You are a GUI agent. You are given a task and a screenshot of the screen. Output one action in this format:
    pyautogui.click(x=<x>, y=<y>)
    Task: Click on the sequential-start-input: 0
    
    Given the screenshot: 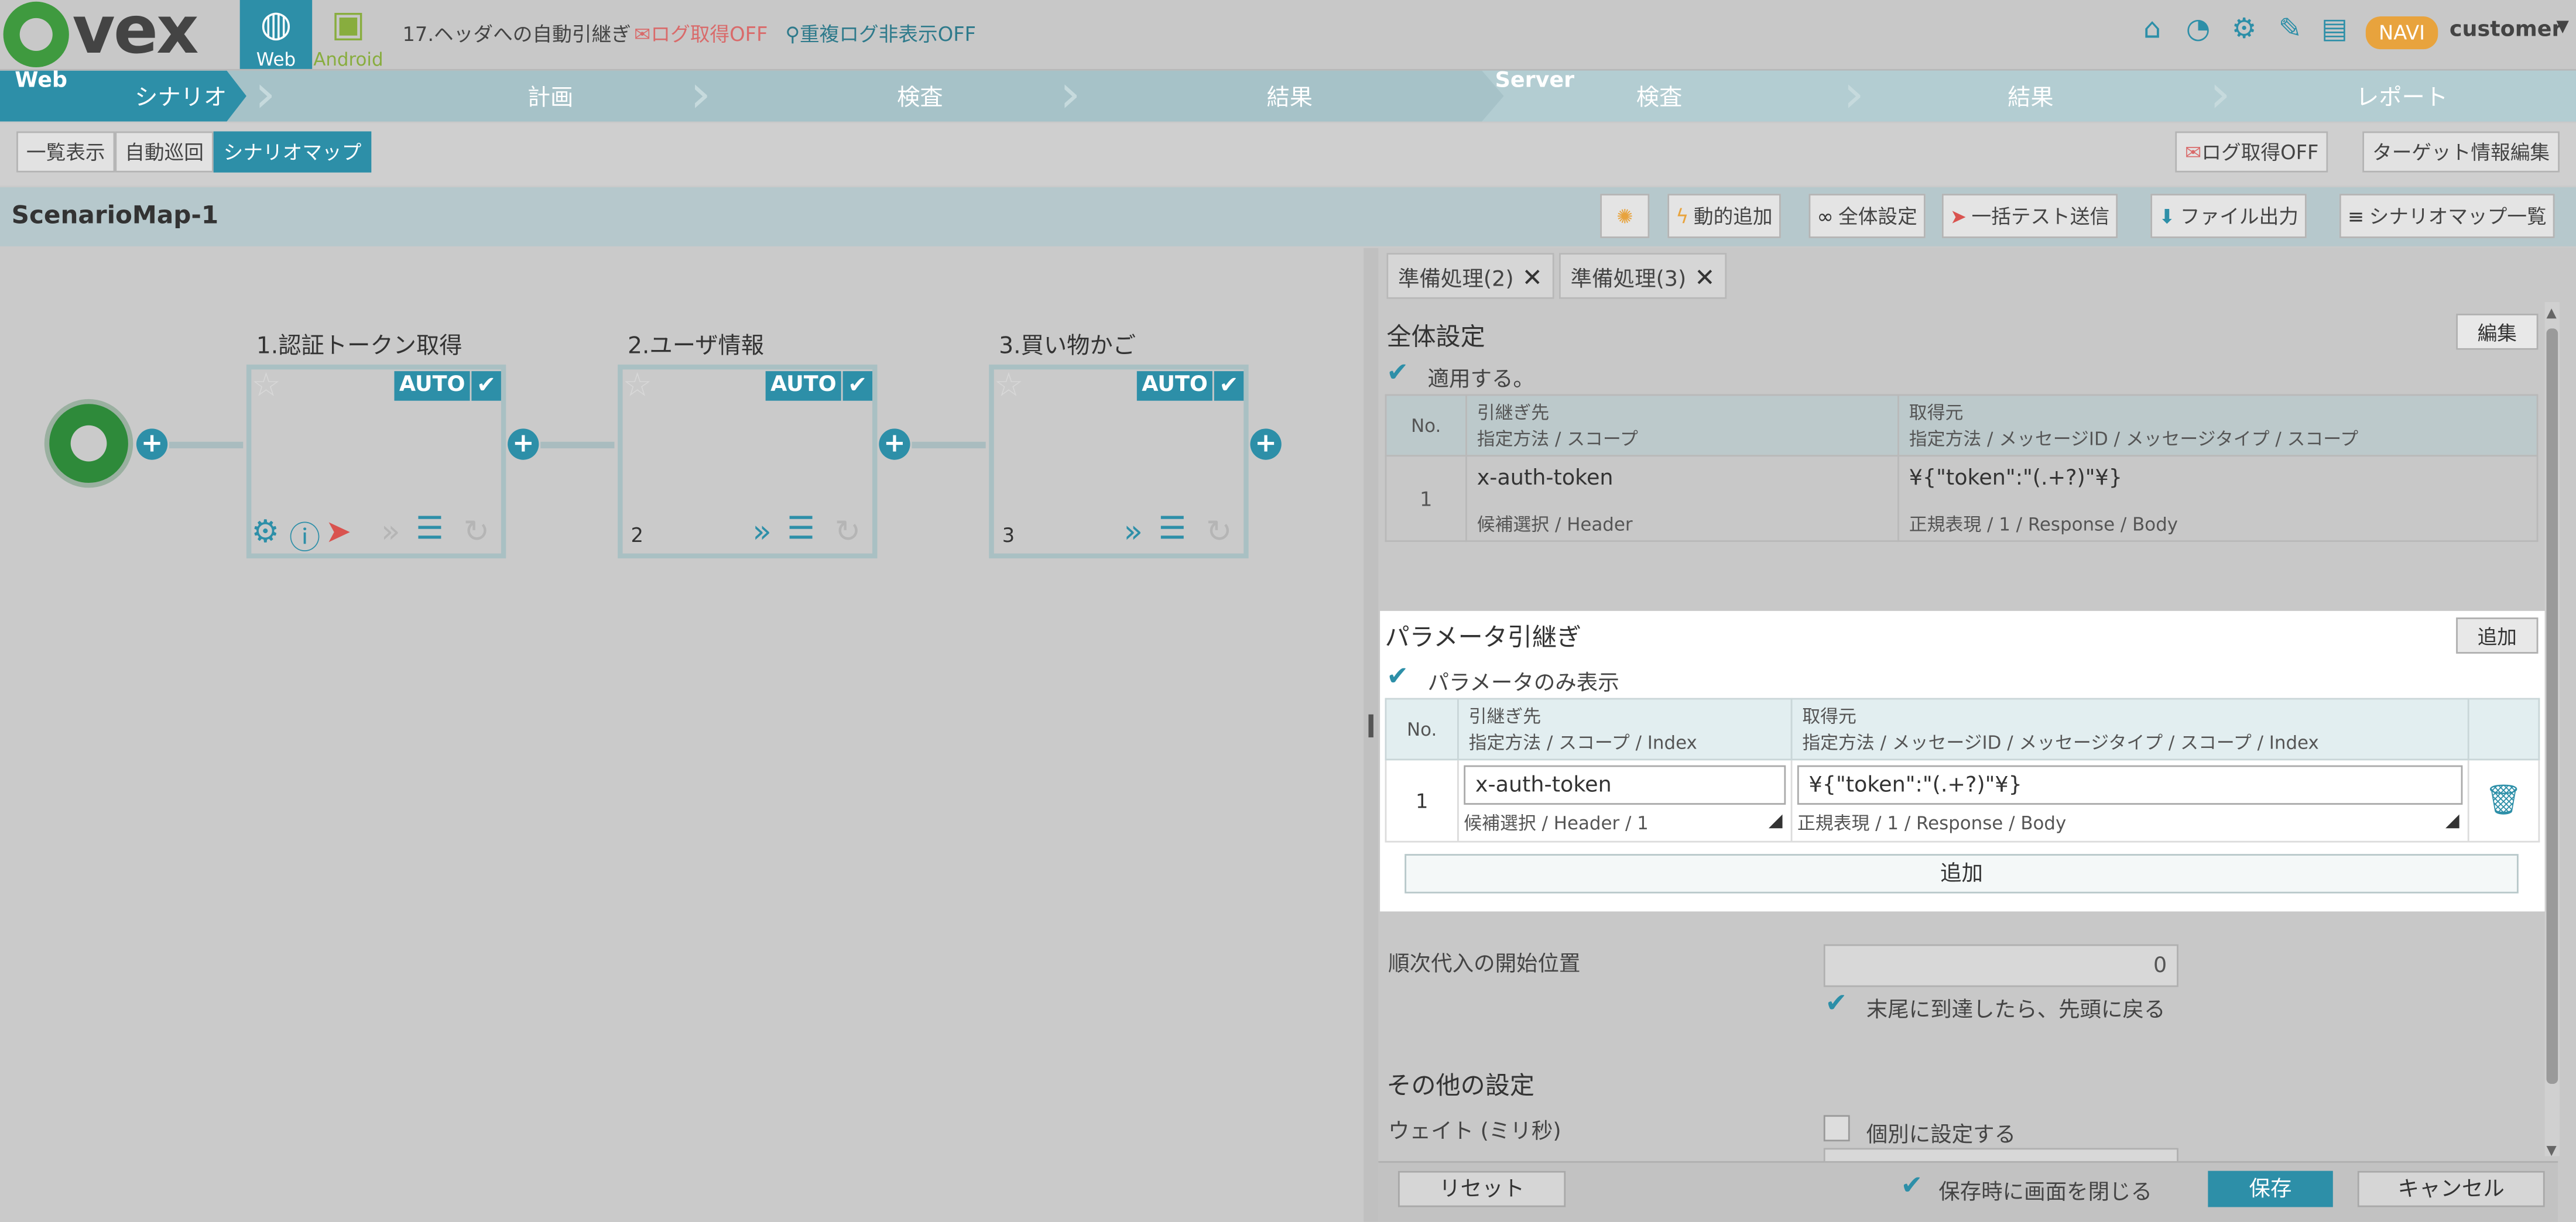 What is the action you would take?
    pyautogui.click(x=2000, y=966)
    